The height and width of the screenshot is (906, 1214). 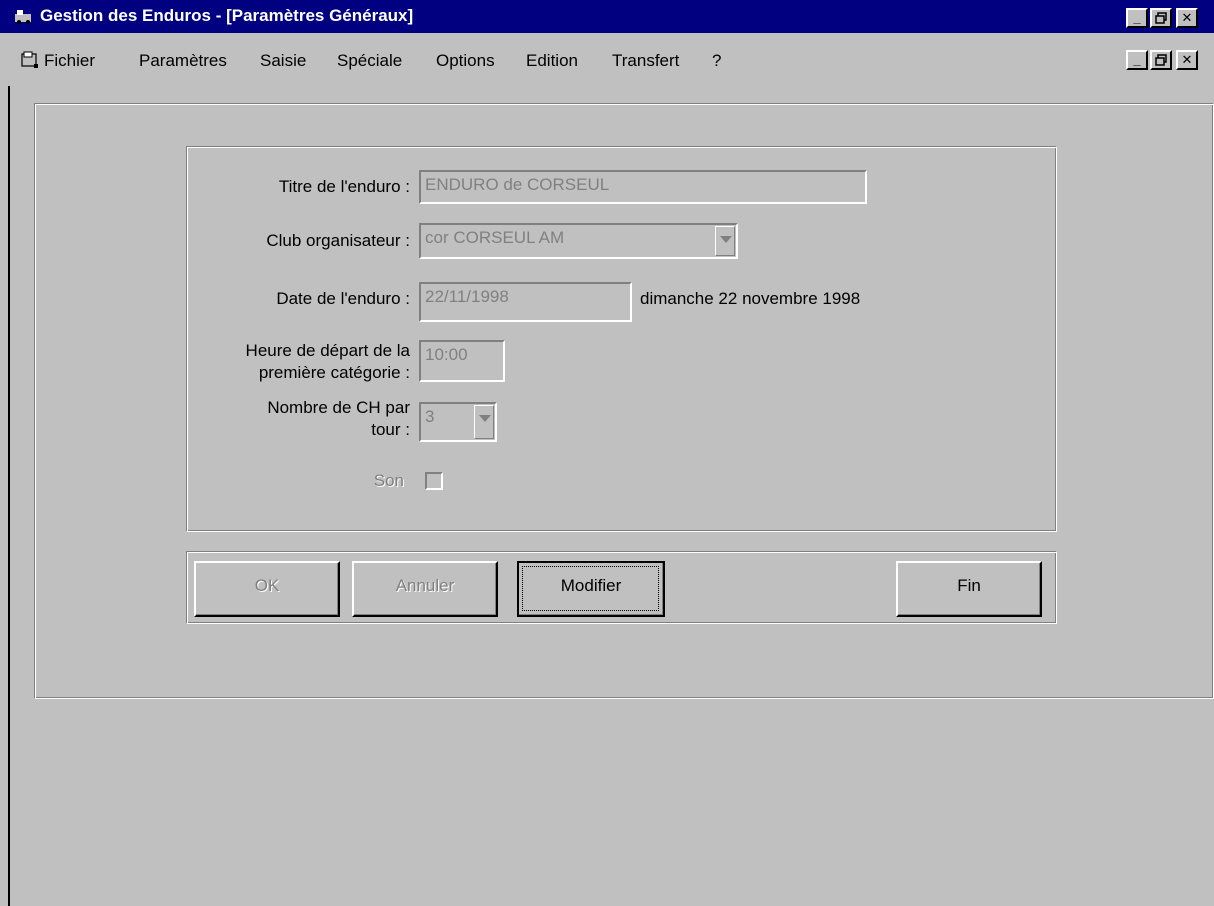 What do you see at coordinates (1187, 18) in the screenshot?
I see `close-button: ✕` at bounding box center [1187, 18].